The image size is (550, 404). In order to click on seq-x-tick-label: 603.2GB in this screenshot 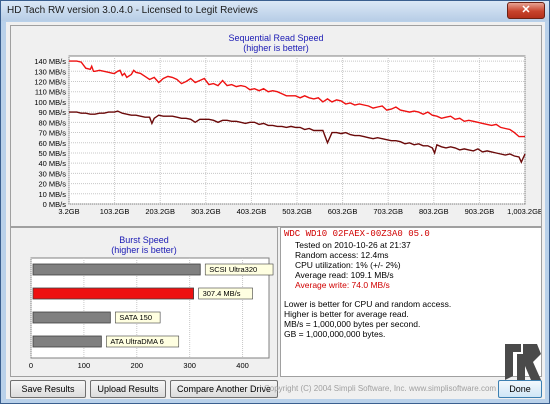, I will do `click(343, 211)`.